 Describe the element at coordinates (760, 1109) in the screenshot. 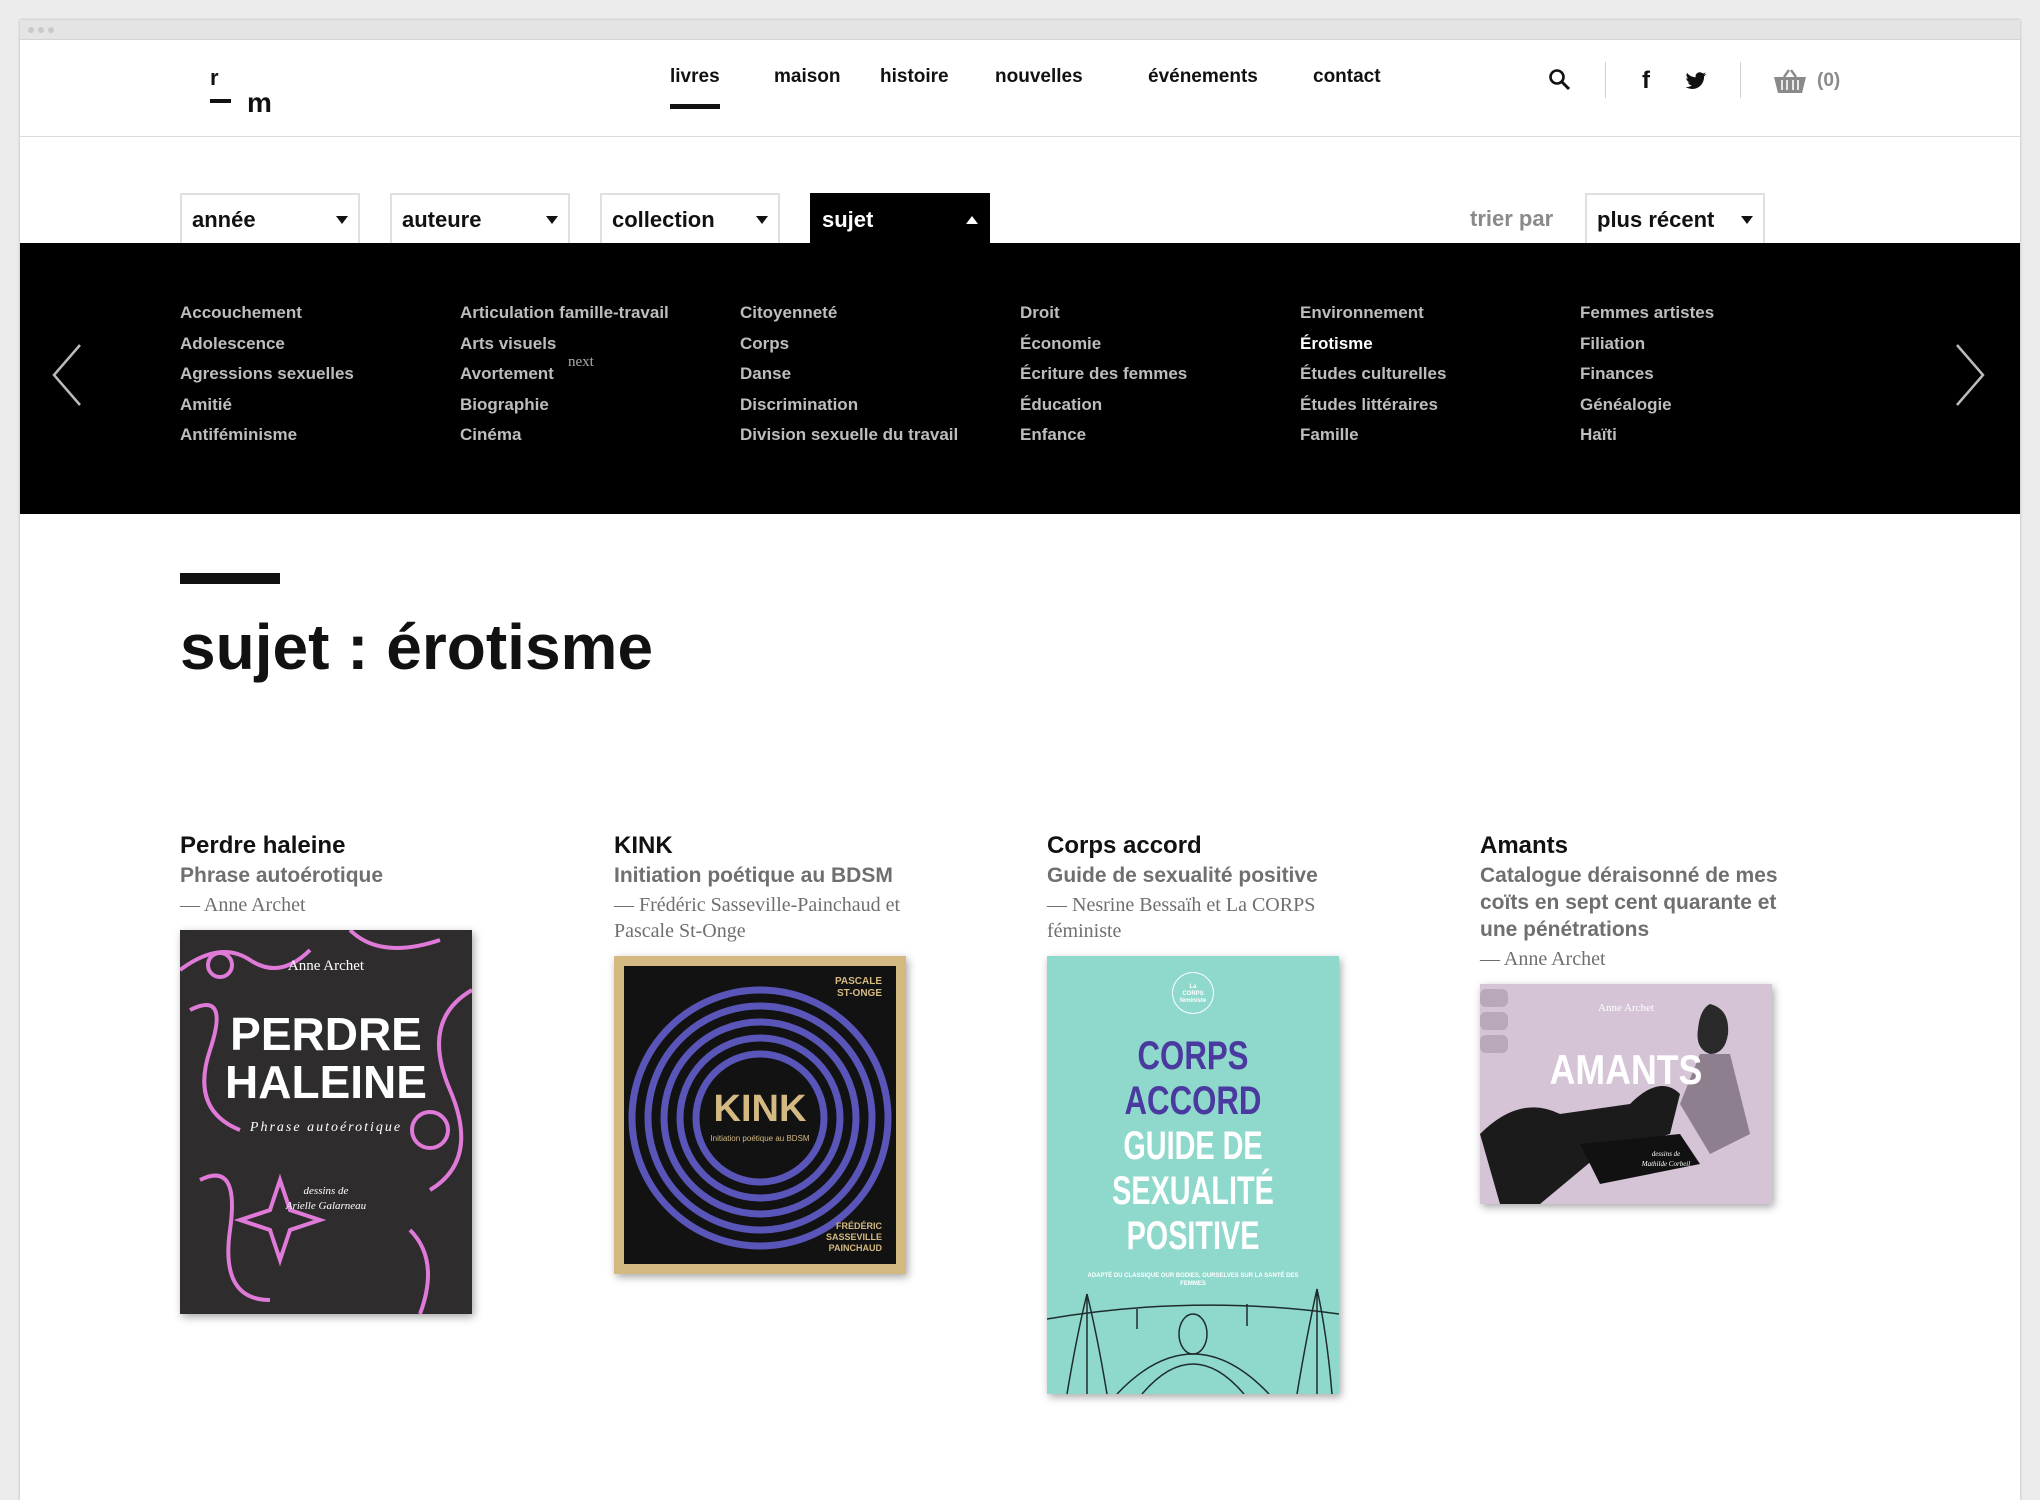

I see `cover-title: KINK` at that location.